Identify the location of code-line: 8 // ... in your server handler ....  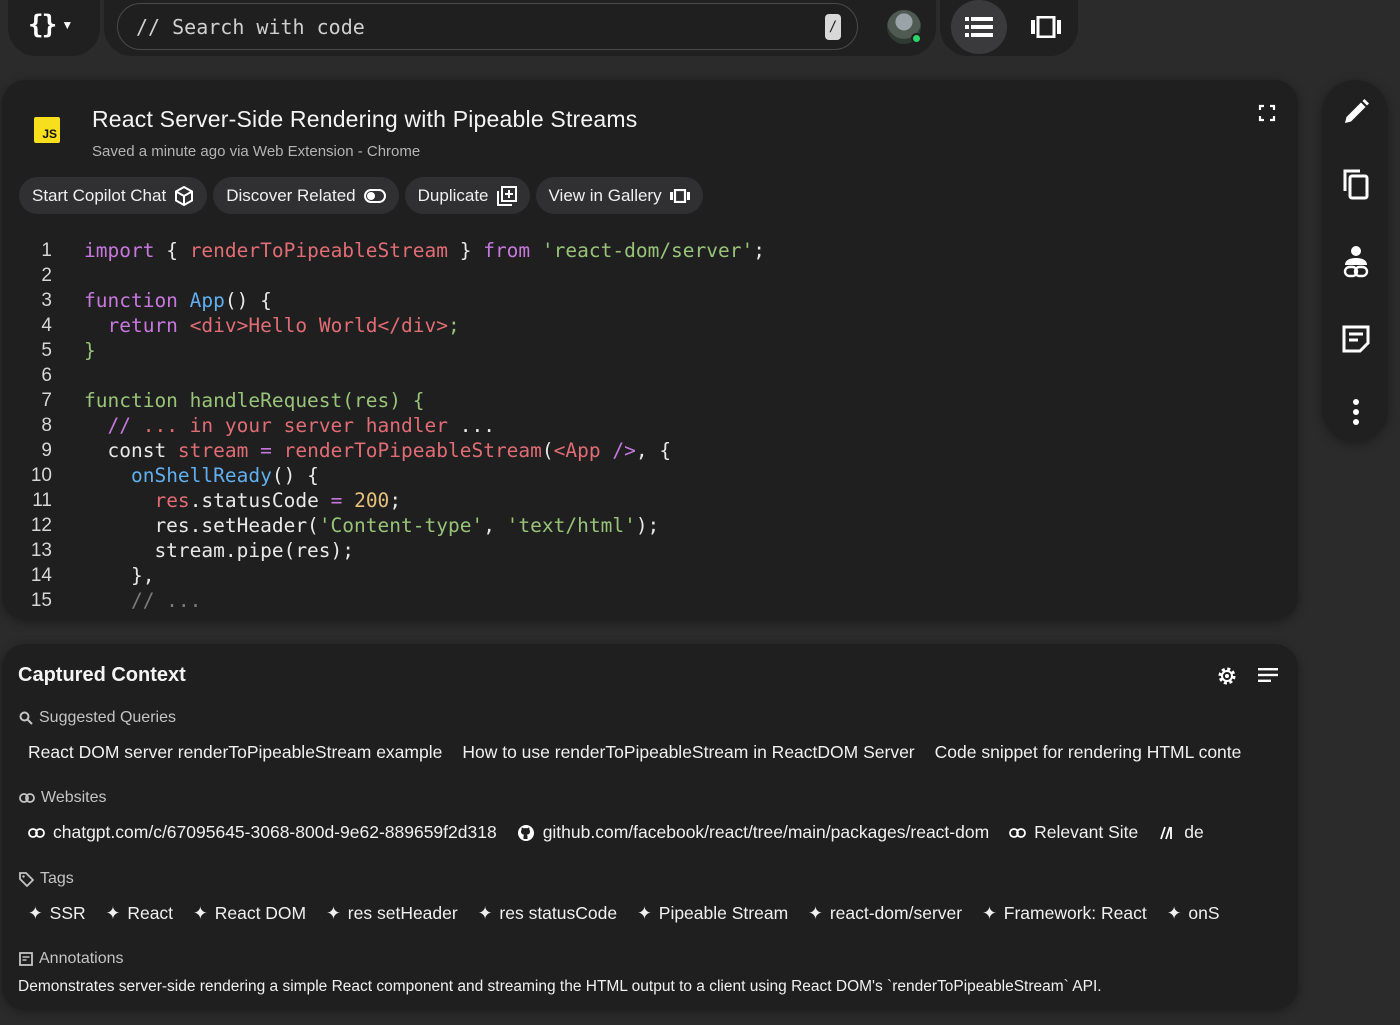
(653, 425).